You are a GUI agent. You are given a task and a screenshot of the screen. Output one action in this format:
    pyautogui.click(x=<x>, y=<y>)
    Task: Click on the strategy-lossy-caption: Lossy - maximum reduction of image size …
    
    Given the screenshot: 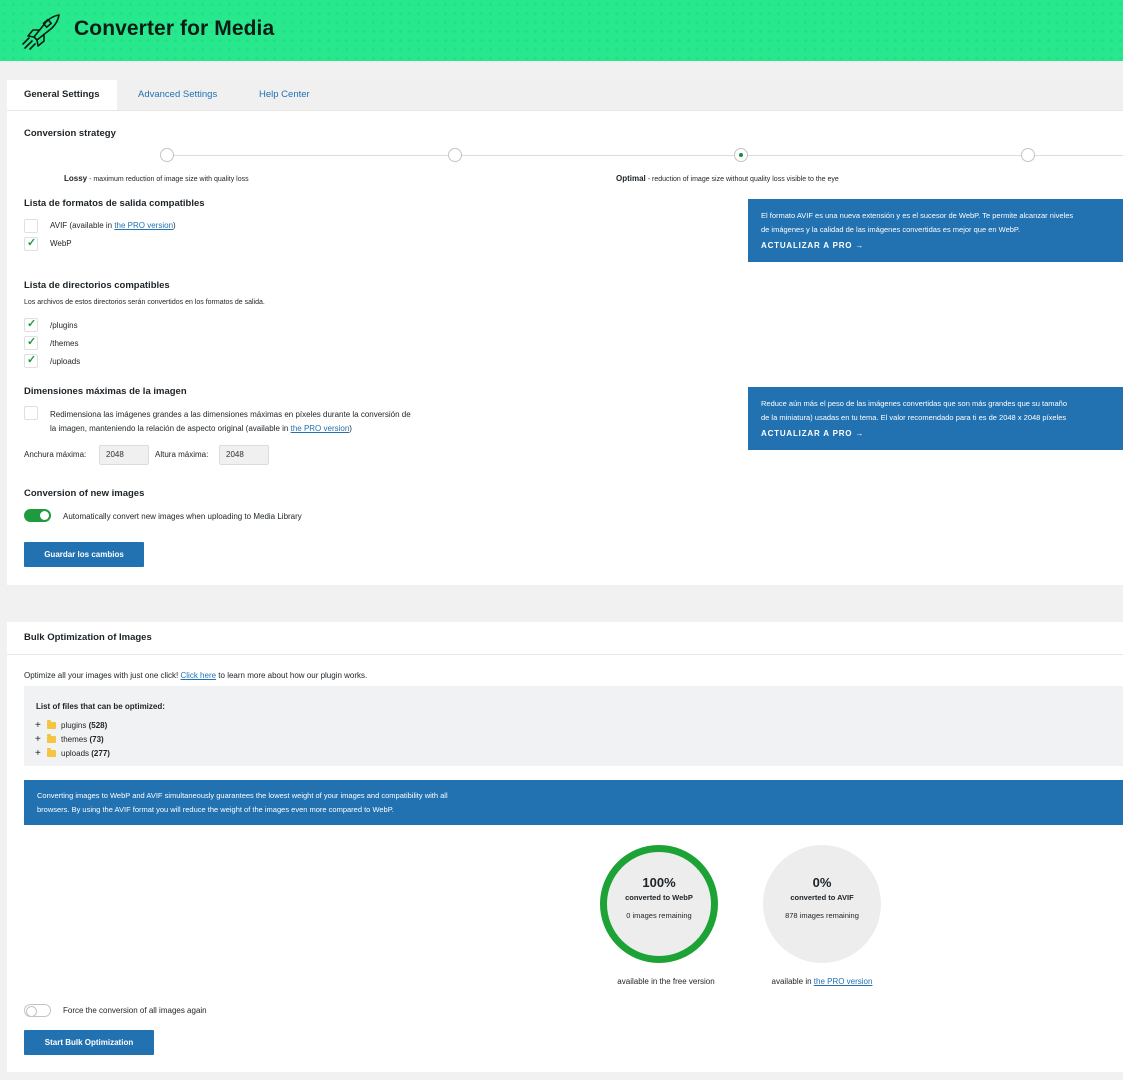 What is the action you would take?
    pyautogui.click(x=156, y=178)
    